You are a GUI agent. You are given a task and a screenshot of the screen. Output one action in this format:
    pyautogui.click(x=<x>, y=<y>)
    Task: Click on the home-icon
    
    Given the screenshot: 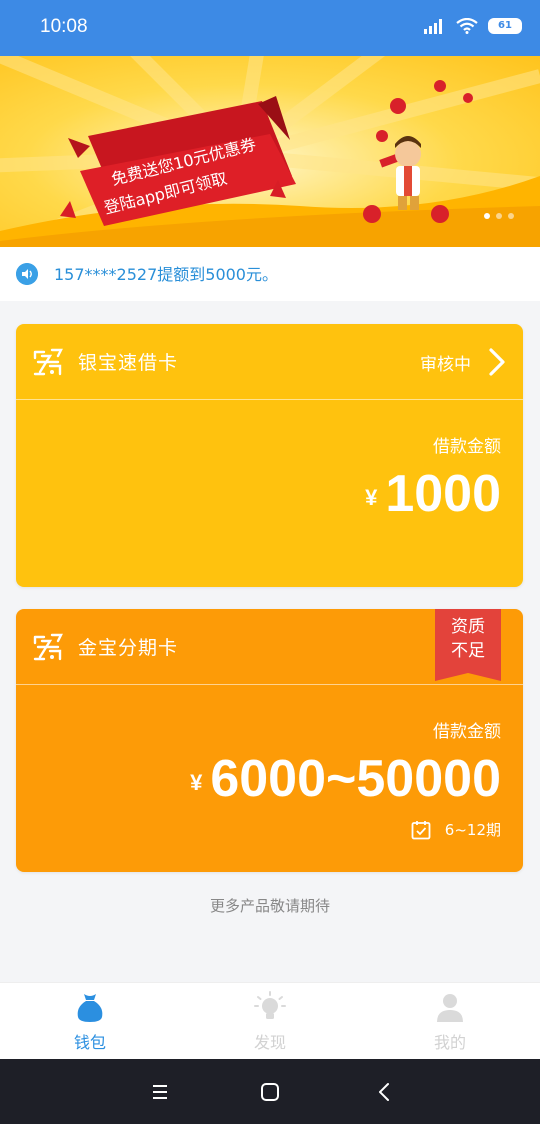 What is the action you would take?
    pyautogui.click(x=270, y=1092)
    